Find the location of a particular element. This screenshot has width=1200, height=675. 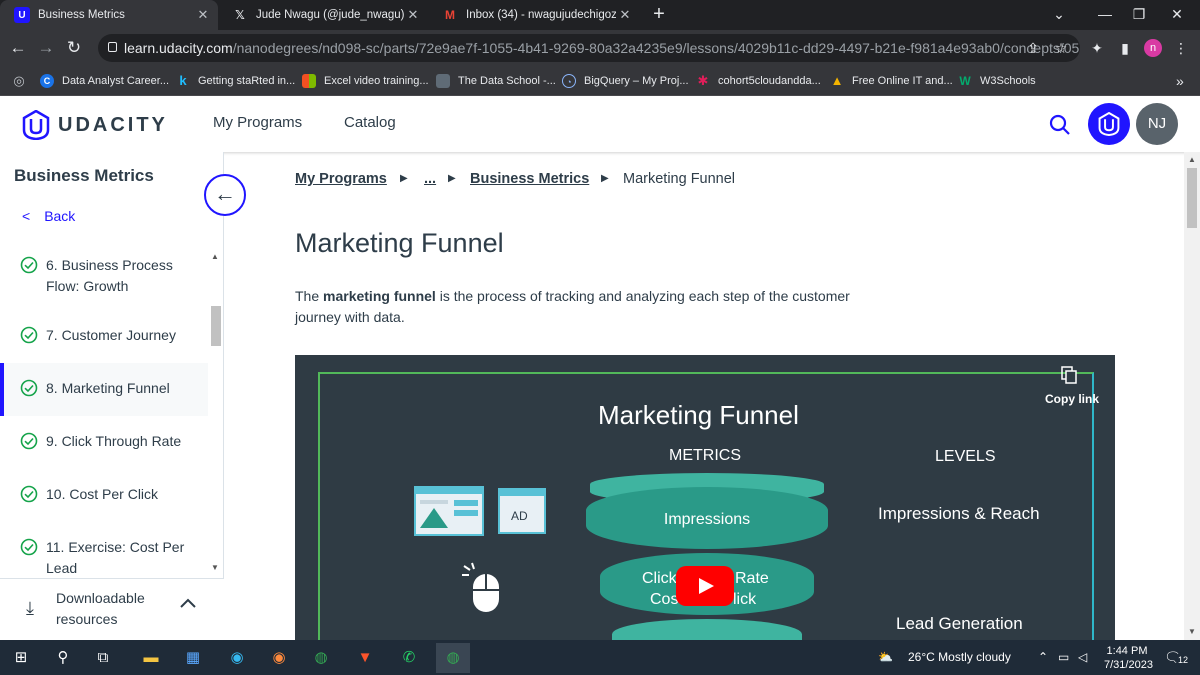

tab-search-icon: ⌄ is located at coordinates (1059, 15).